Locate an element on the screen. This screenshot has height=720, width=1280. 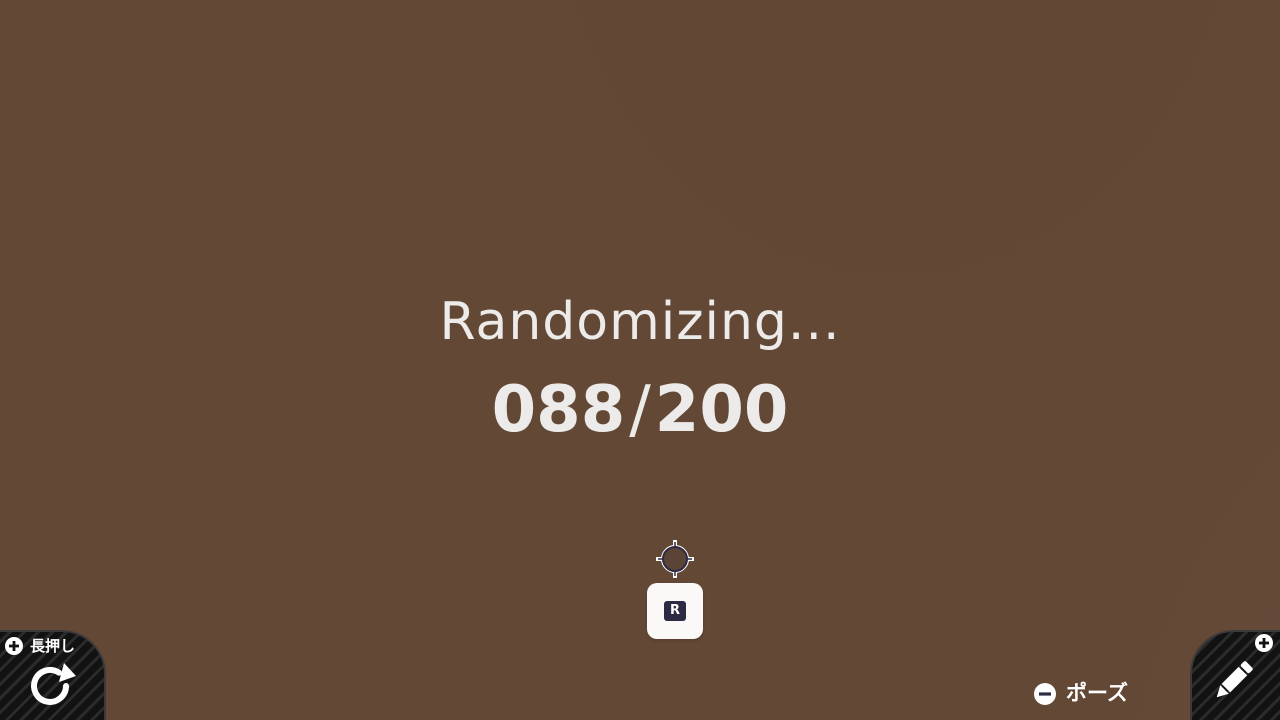
r-button-tile: R is located at coordinates (675, 611).